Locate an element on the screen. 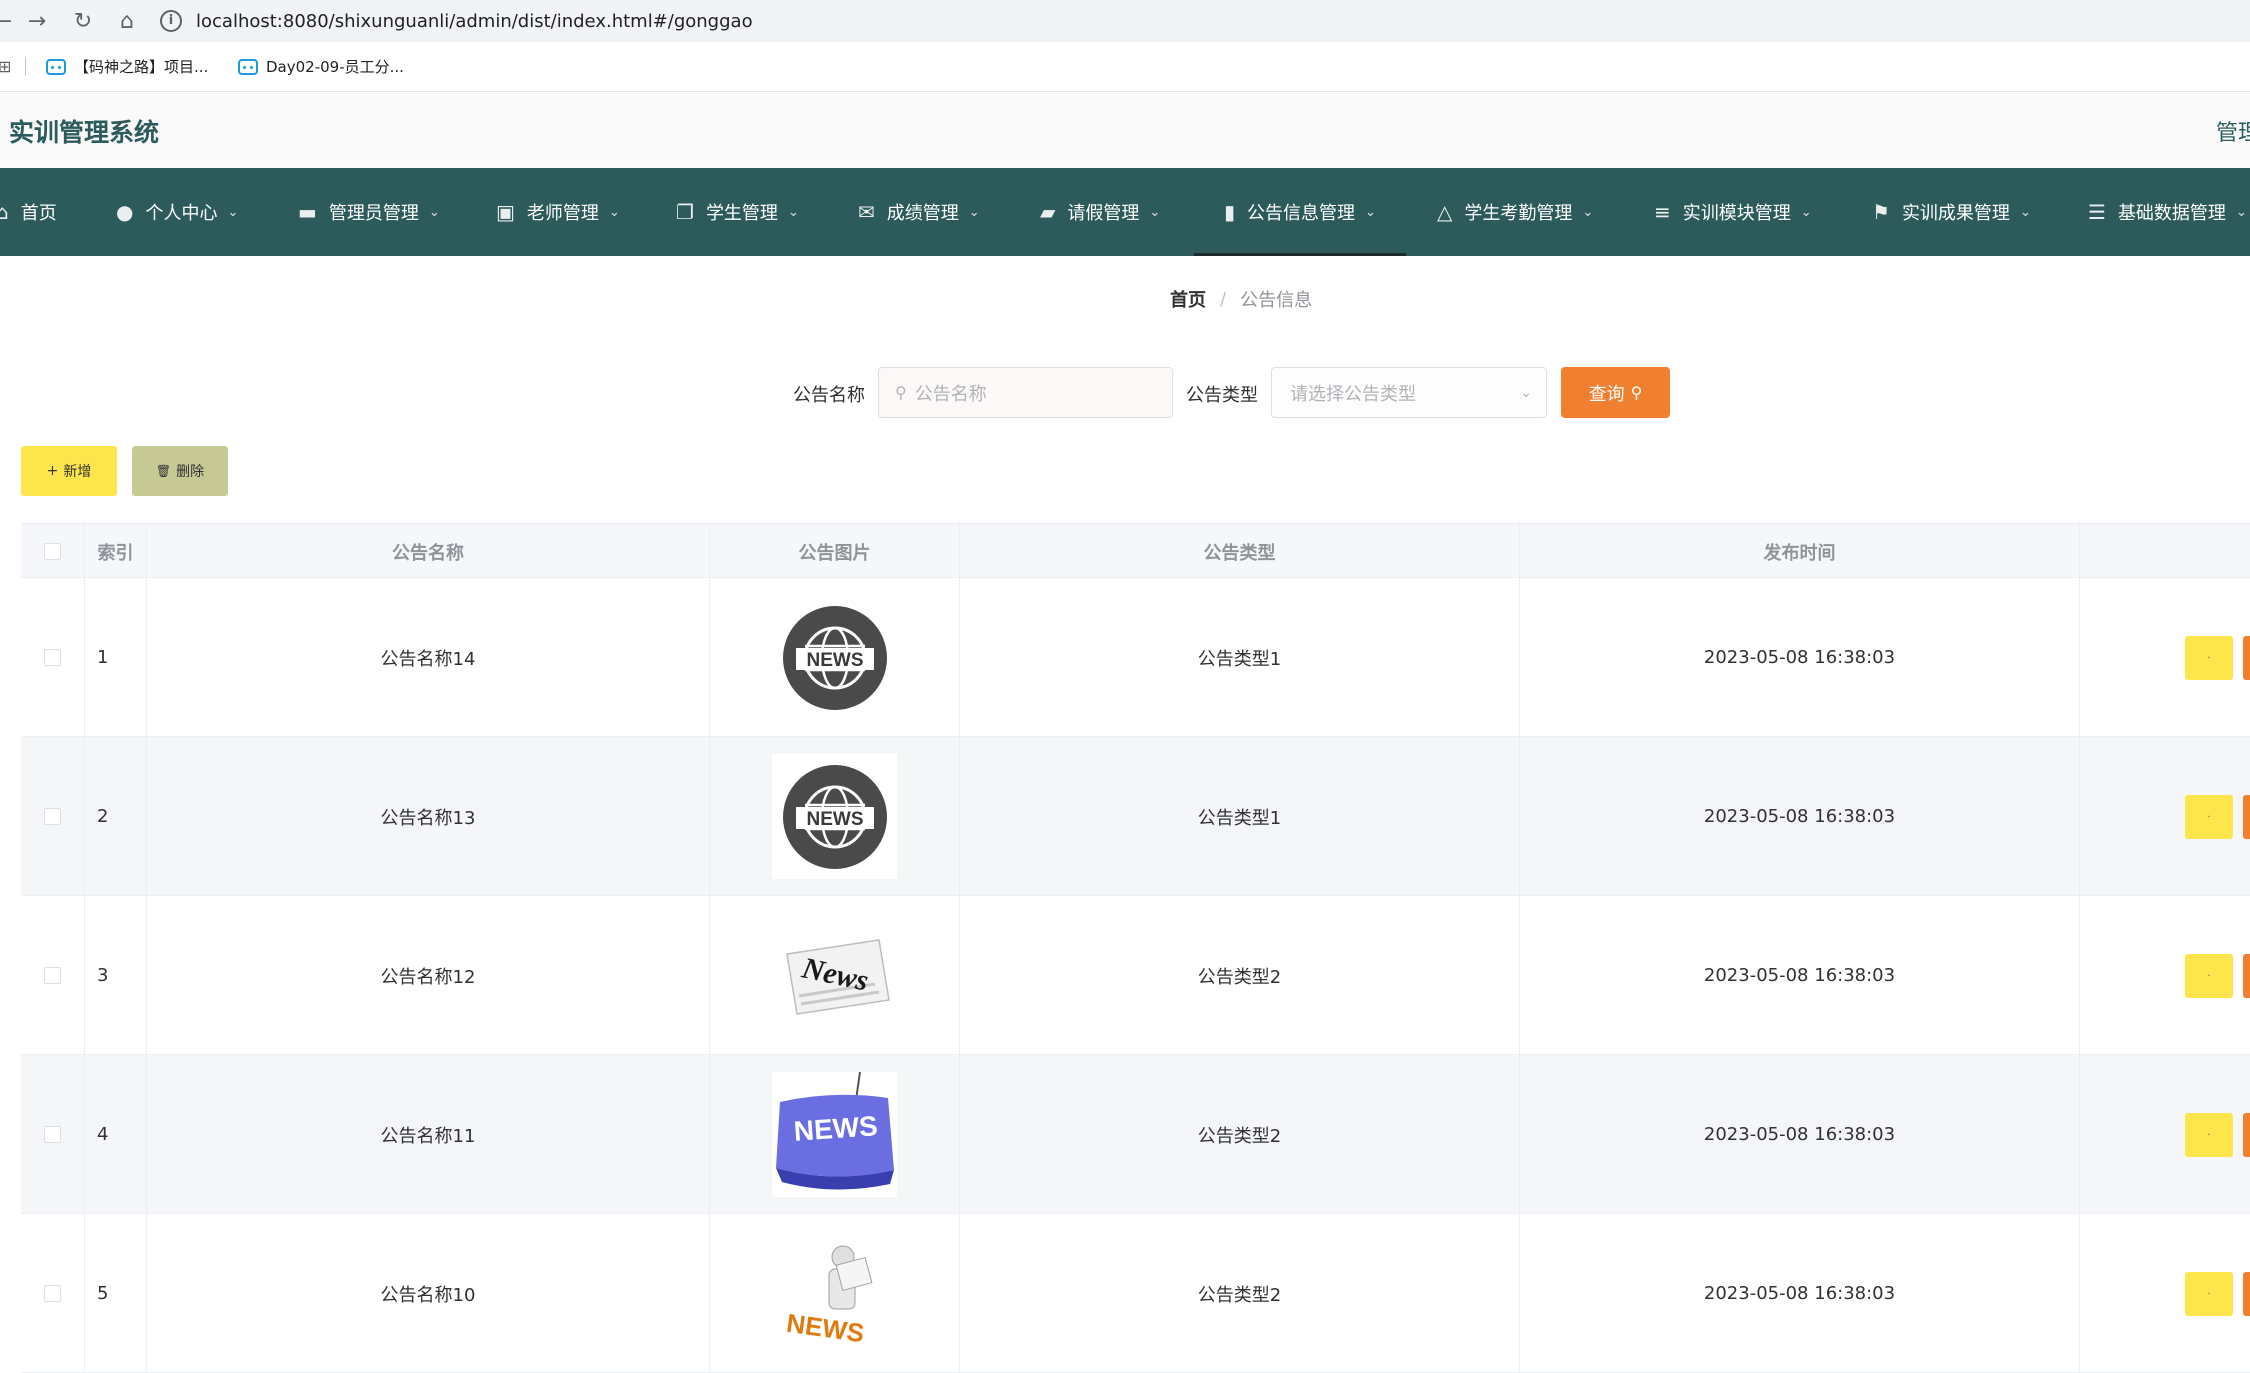  ticket-icon: ✉ is located at coordinates (866, 212).